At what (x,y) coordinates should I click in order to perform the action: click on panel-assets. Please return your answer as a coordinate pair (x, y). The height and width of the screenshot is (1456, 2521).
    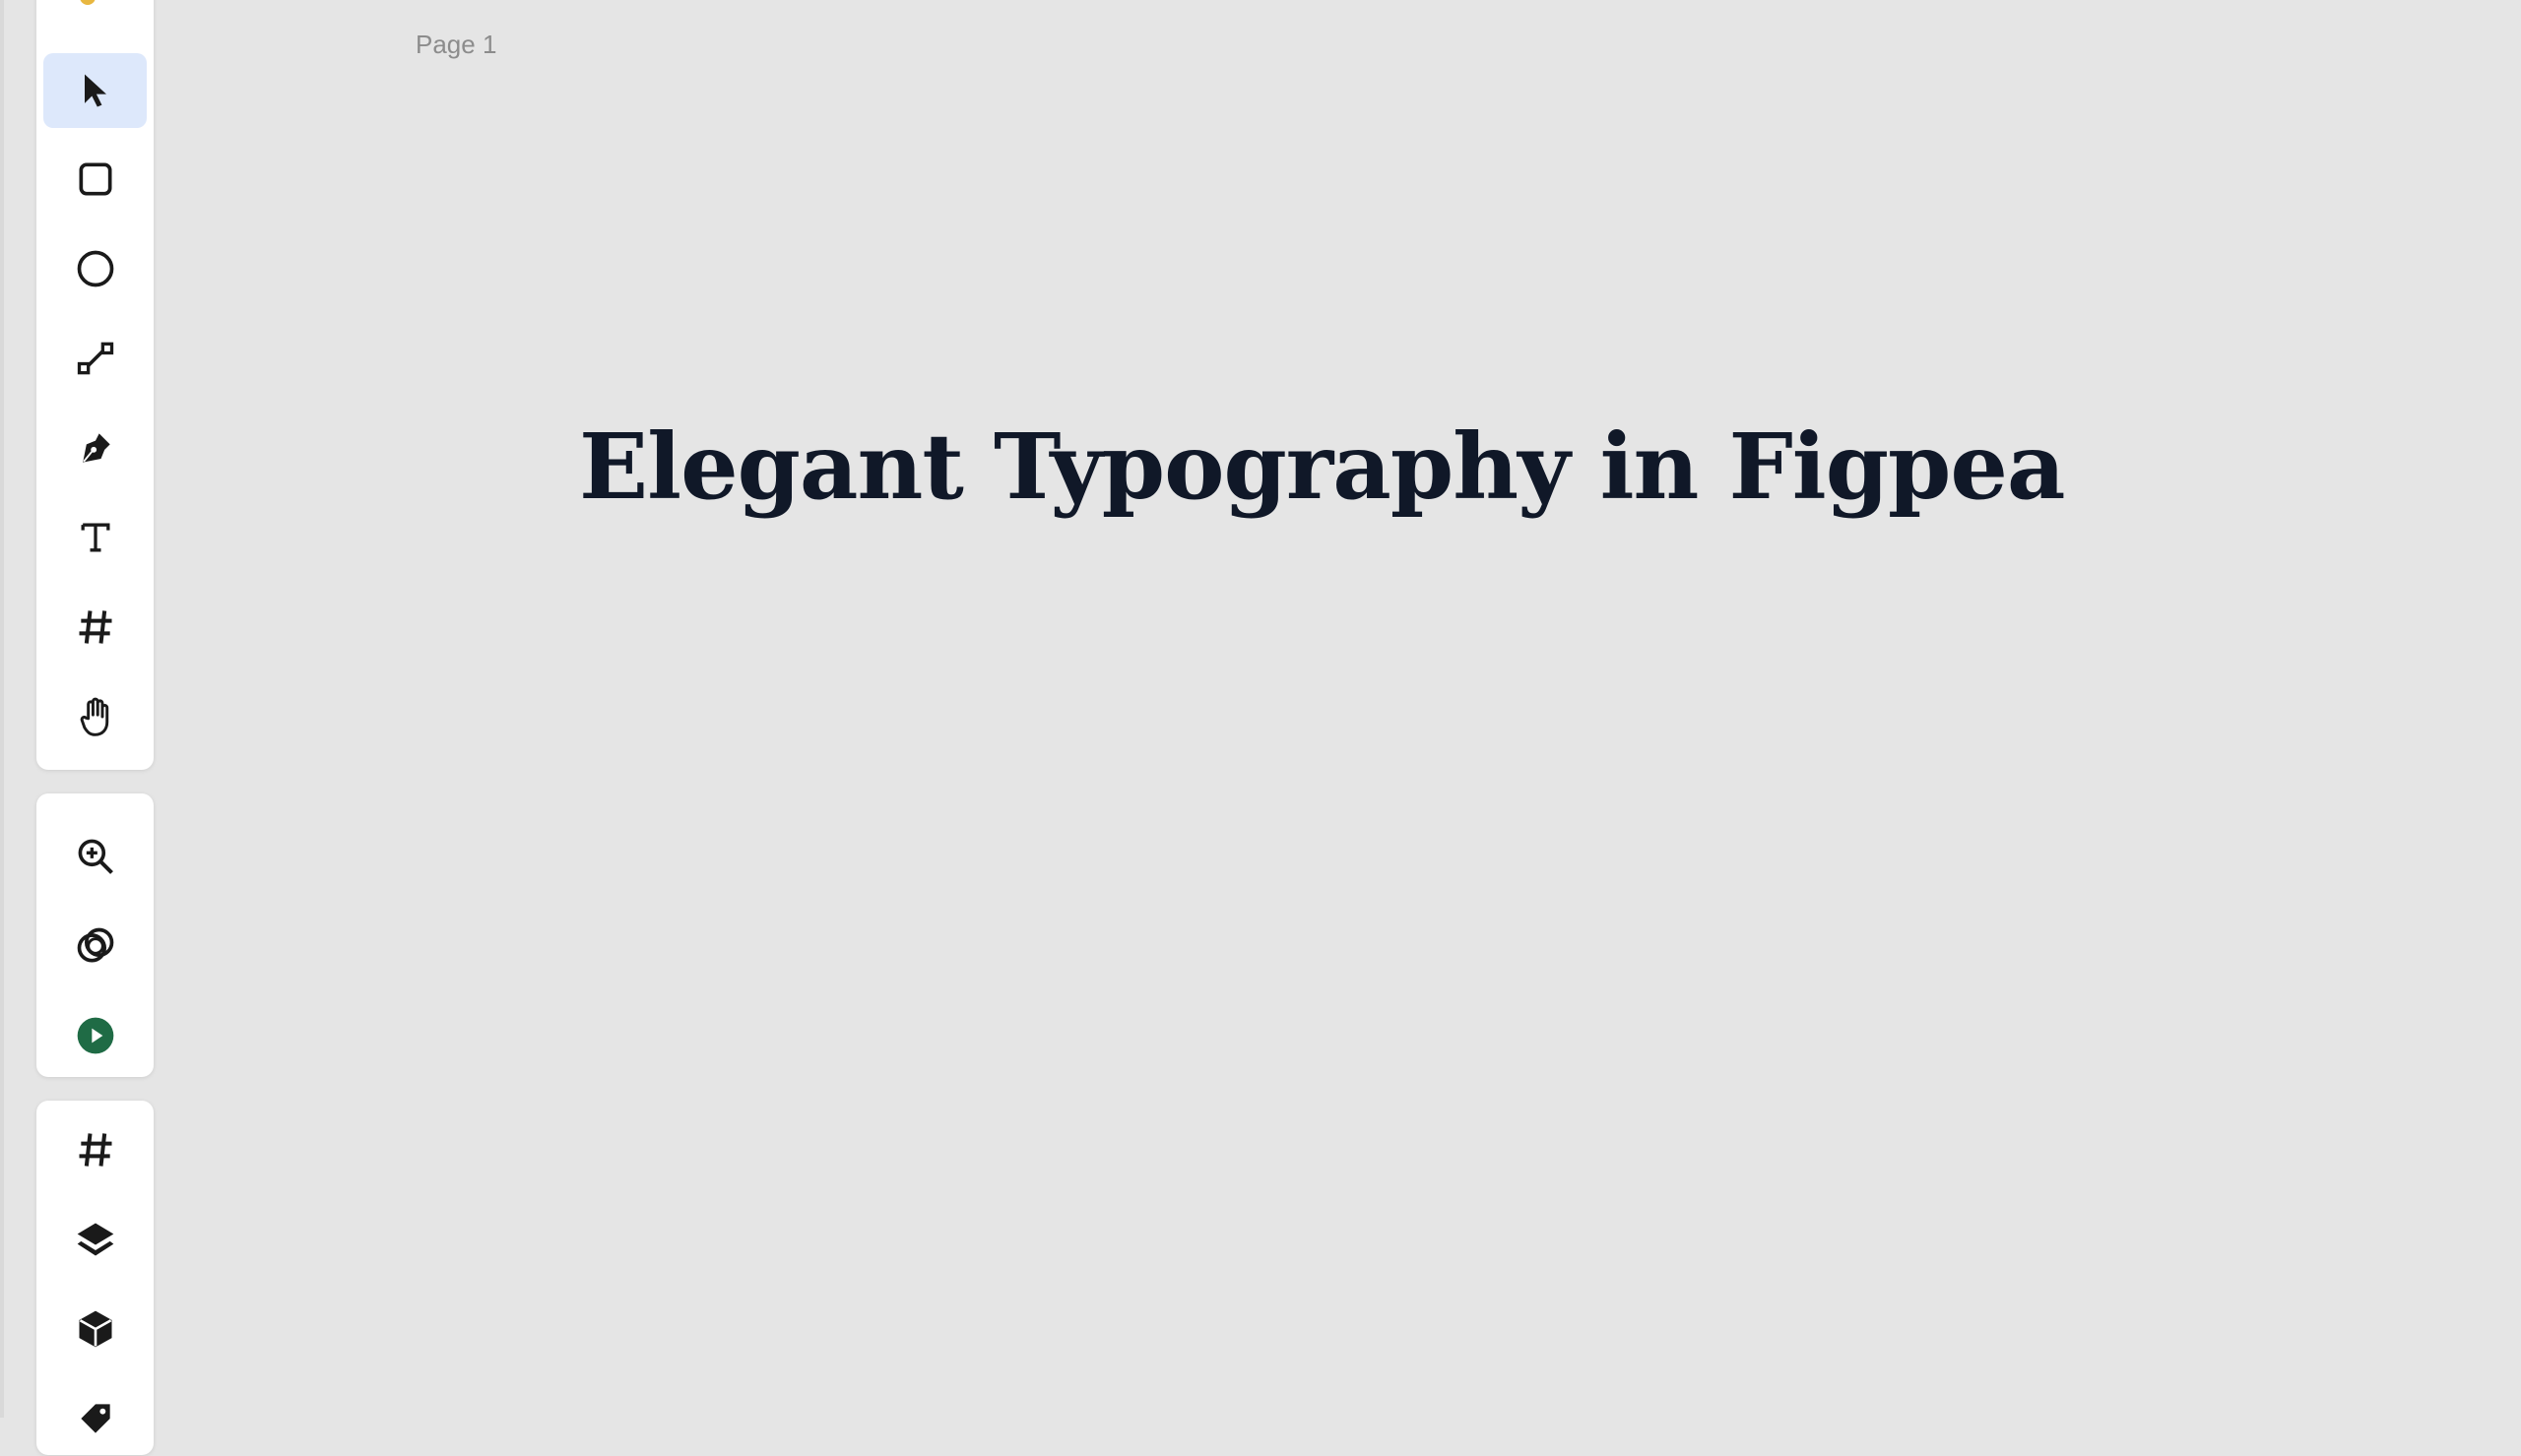
    Looking at the image, I should click on (95, 1418).